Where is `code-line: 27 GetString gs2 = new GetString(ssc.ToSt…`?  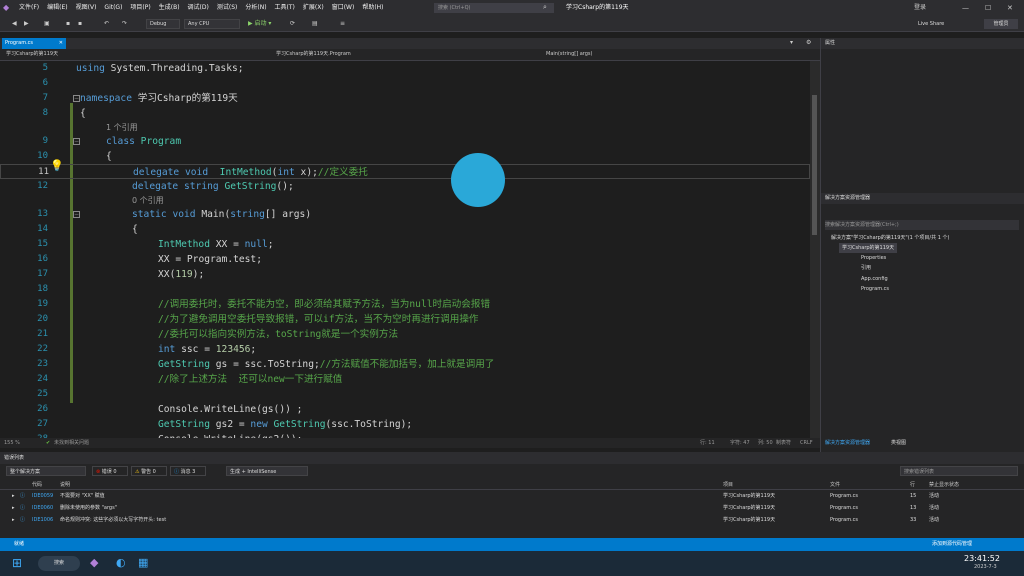
code-line: 27 GetString gs2 = new GetString(ssc.ToSt… is located at coordinates (405, 424).